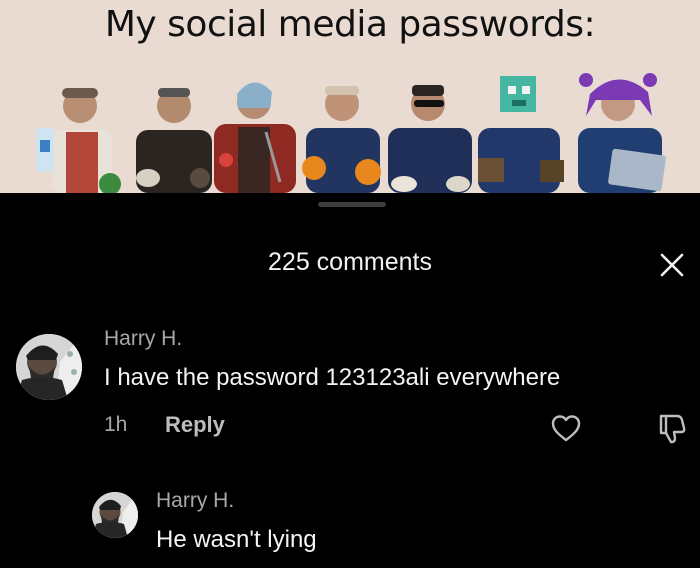 This screenshot has height=568, width=700. Describe the element at coordinates (332, 377) in the screenshot. I see `comment-text: I have the password 123123ali everywhere` at that location.